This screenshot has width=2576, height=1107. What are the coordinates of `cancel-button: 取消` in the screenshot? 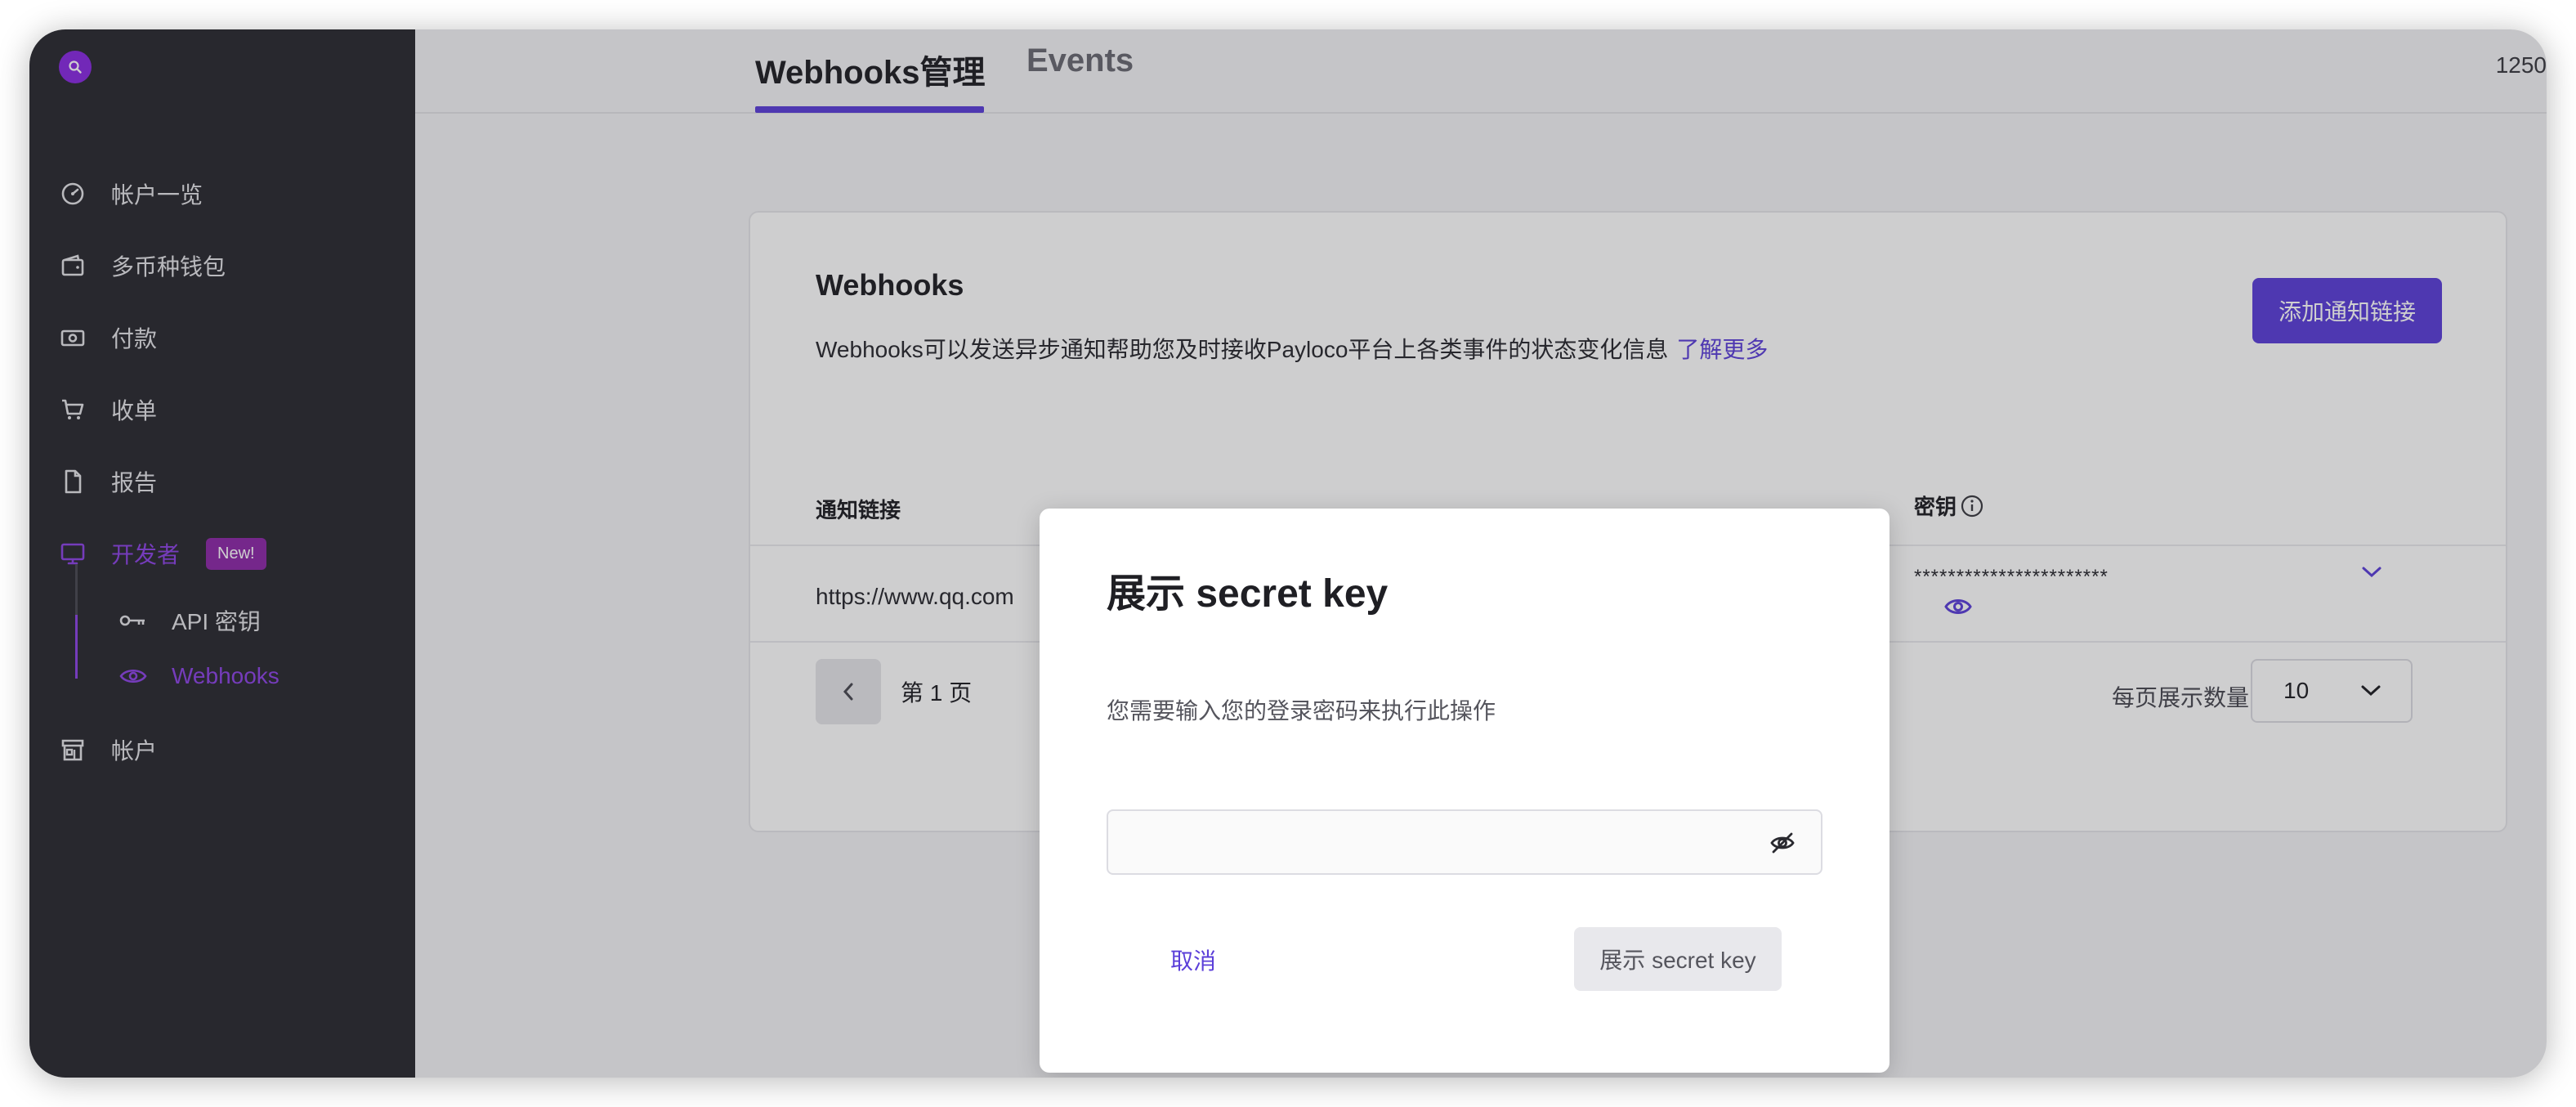 It's located at (1193, 959).